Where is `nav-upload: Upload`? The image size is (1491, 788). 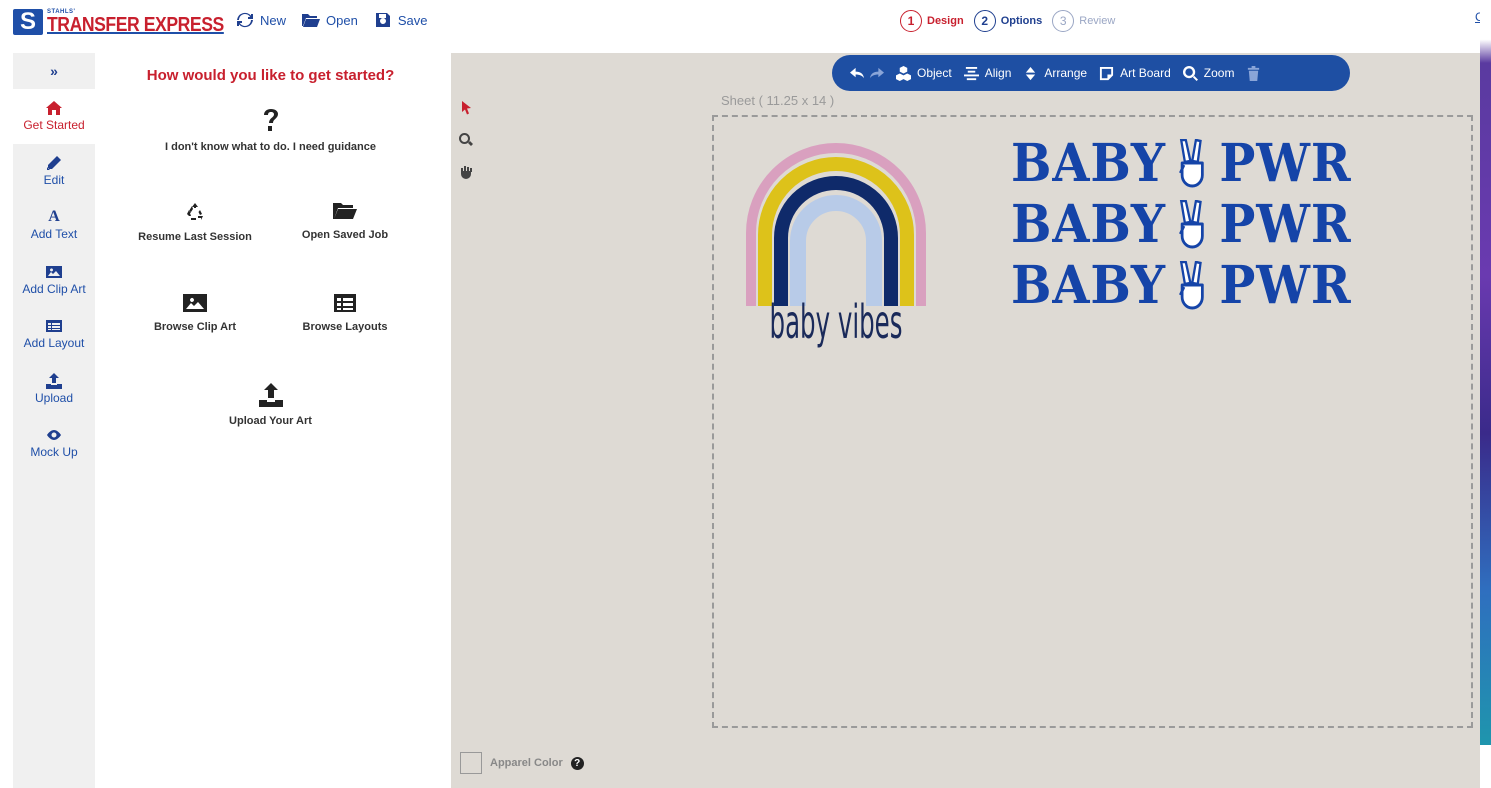 nav-upload: Upload is located at coordinates (54, 389).